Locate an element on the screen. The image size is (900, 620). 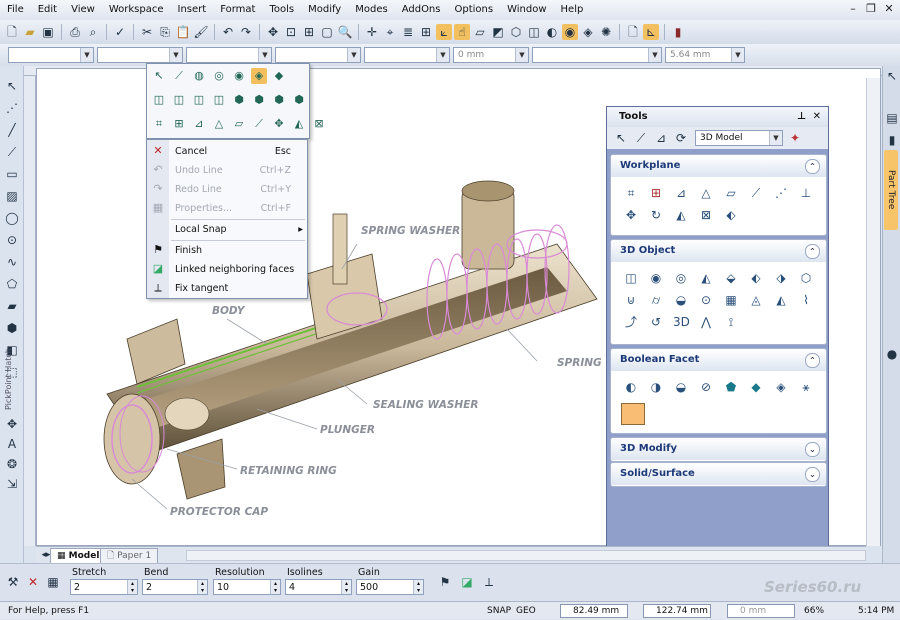
print-preview-icon: ⌕ is located at coordinates (93, 32).